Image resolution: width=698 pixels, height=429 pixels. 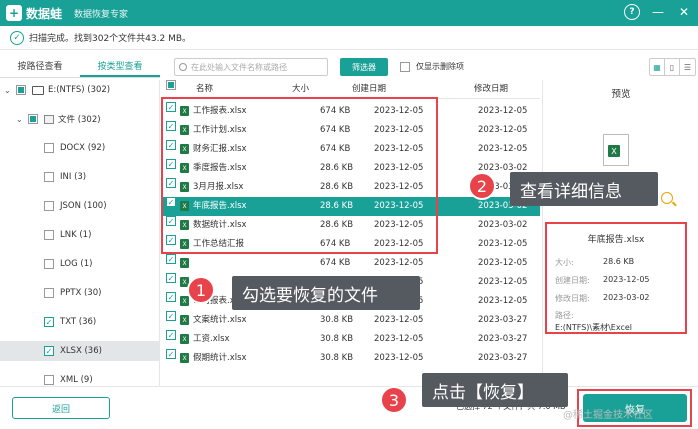 I want to click on tree-type-item: INI (3), so click(x=79, y=177).